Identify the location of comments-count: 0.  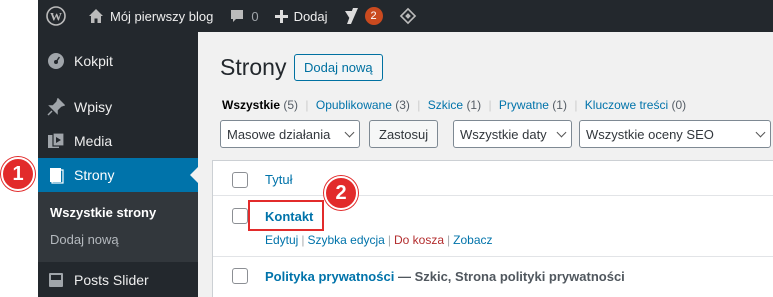
(255, 16).